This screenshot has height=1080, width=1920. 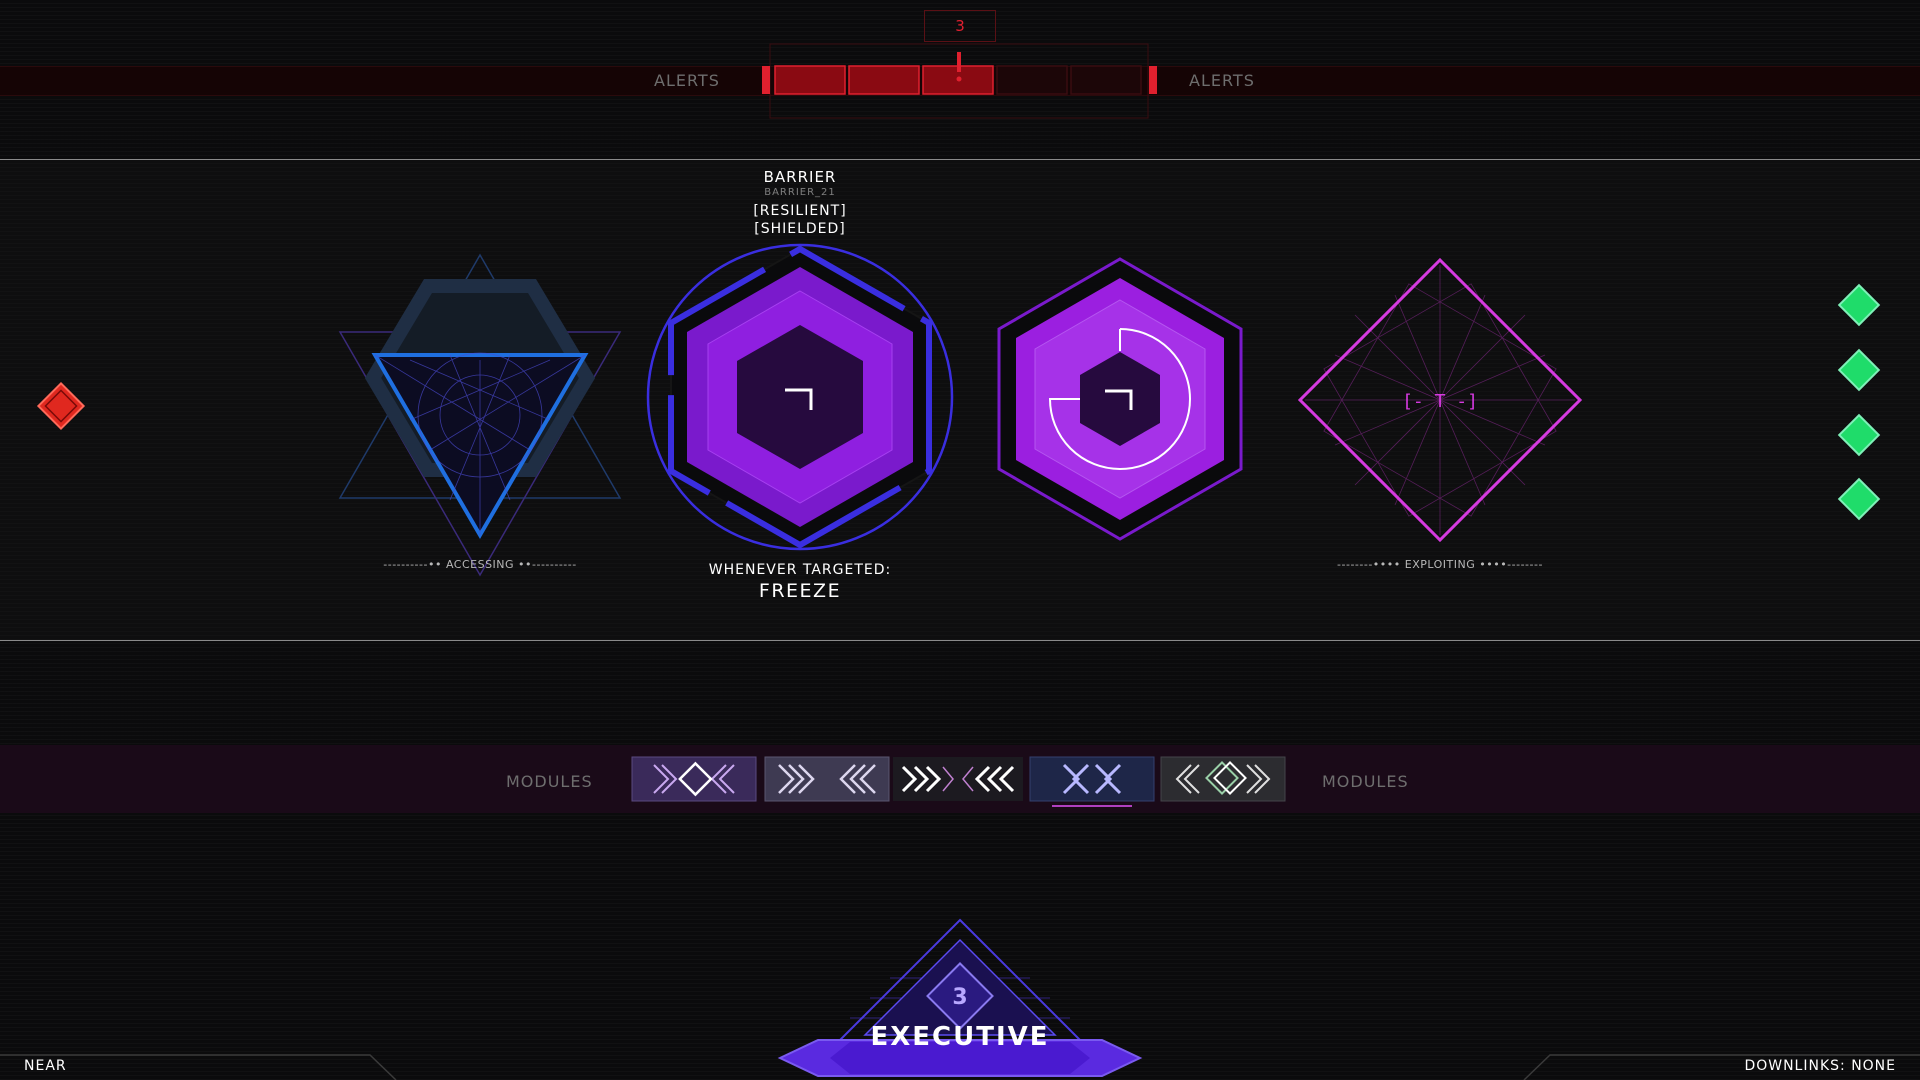 What do you see at coordinates (959, 779) in the screenshot?
I see `module-arrow-burst-icon` at bounding box center [959, 779].